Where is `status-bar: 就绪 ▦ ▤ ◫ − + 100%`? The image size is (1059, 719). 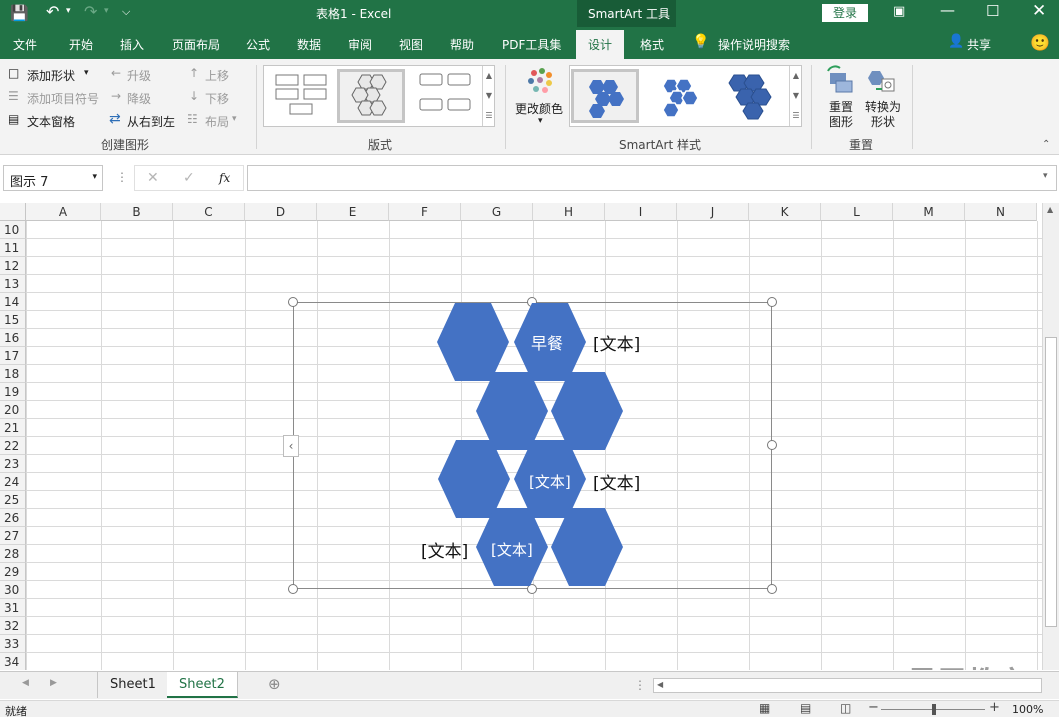 status-bar: 就绪 ▦ ▤ ◫ − + 100% is located at coordinates (529, 709).